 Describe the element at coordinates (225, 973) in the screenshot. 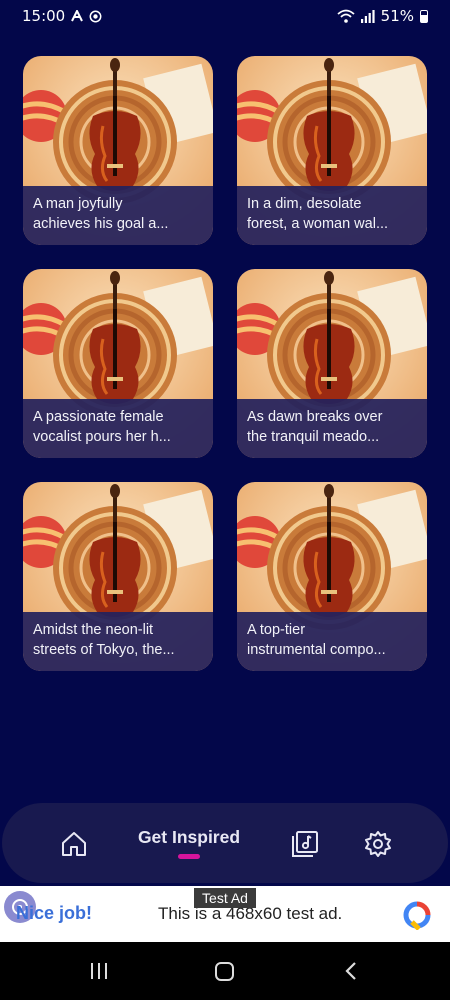

I see `home-button-icon` at that location.